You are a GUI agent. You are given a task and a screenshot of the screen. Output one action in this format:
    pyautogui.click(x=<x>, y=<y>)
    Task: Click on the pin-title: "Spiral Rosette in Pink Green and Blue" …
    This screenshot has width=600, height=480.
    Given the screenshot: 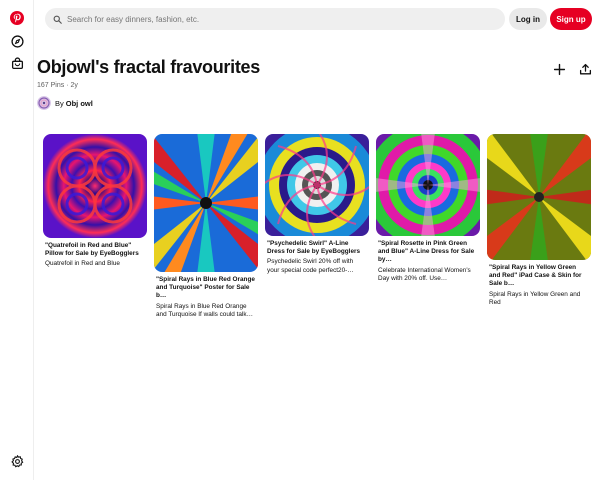 What is the action you would take?
    pyautogui.click(x=426, y=252)
    